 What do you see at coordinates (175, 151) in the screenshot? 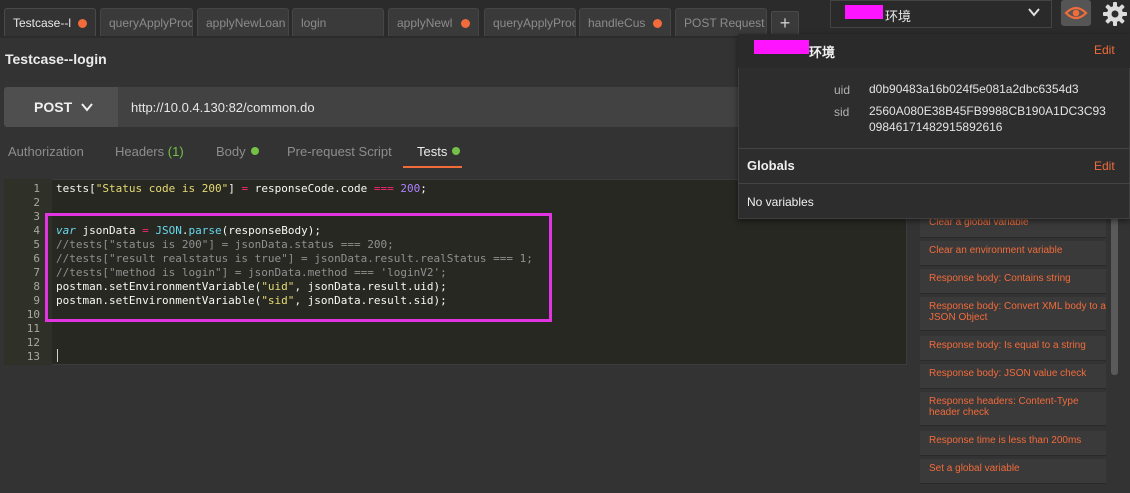
I see `headers-count: (1)` at bounding box center [175, 151].